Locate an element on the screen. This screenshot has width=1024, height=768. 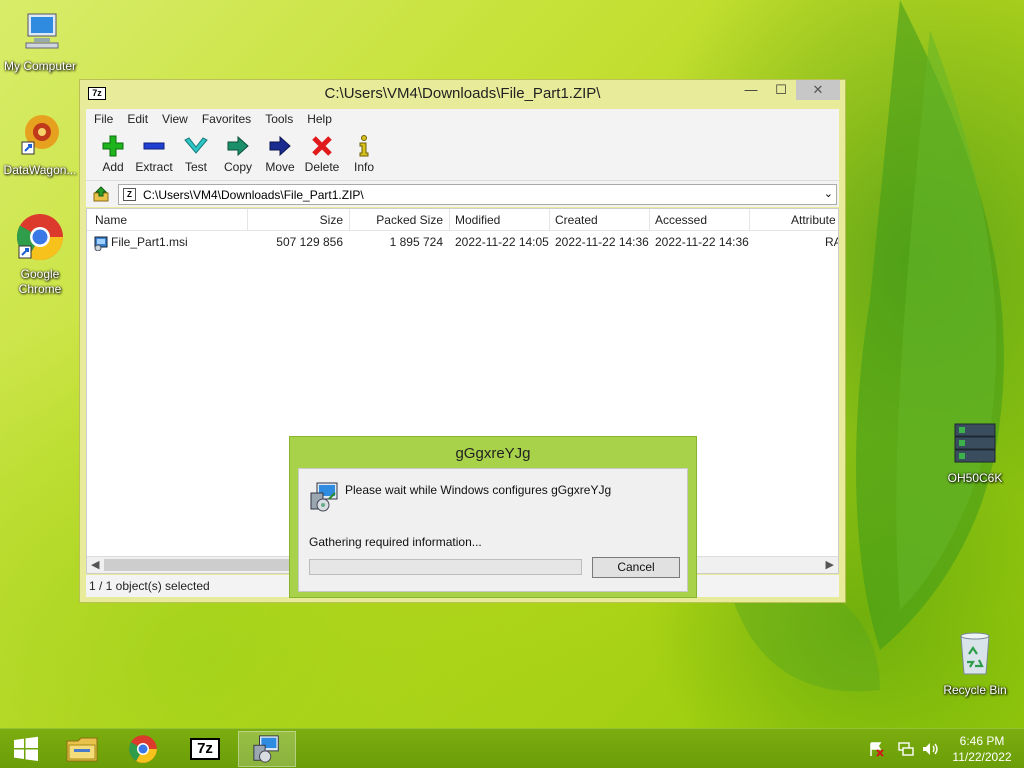
delete-button: Delete is located at coordinates (322, 154).